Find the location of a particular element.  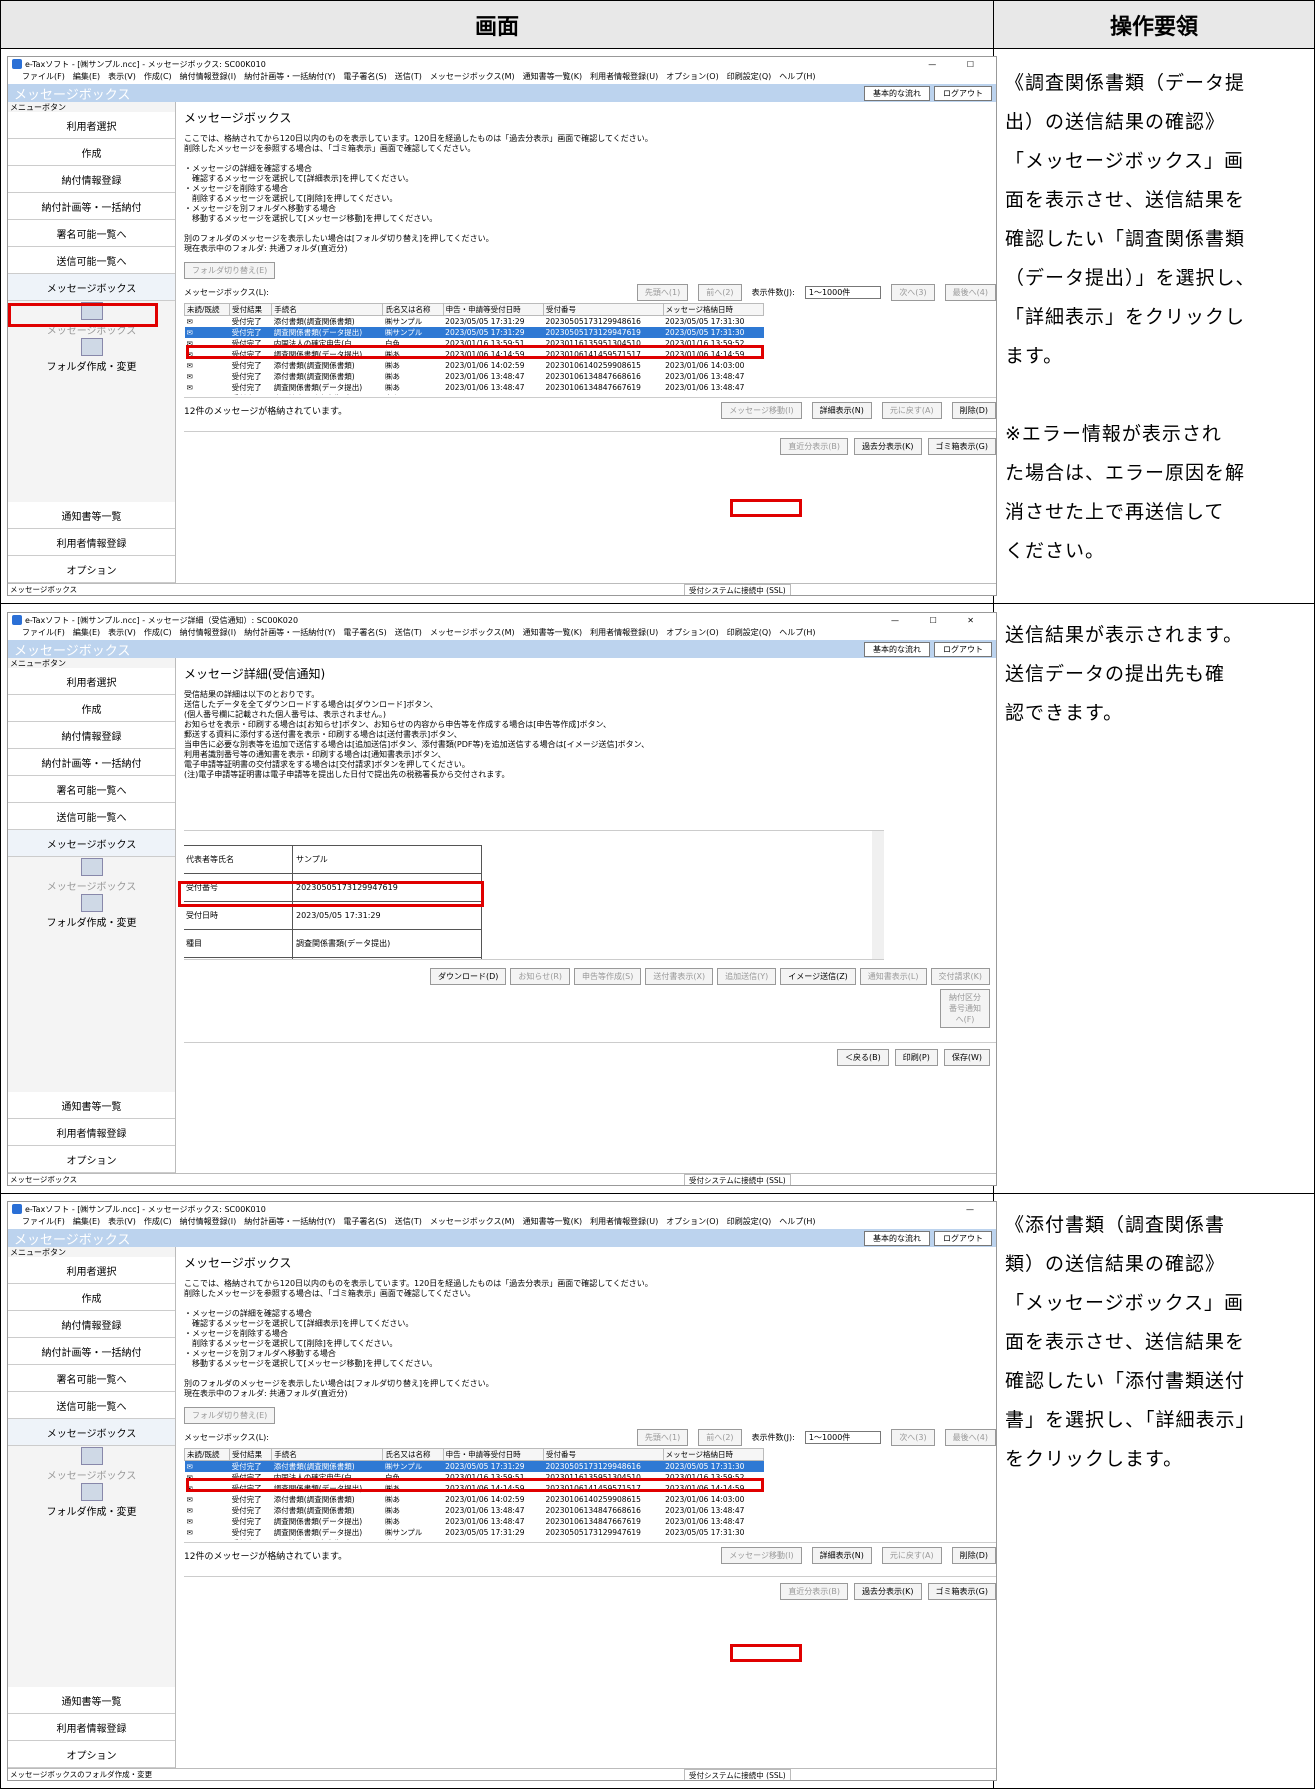

detail-action-button: 通知書表示(L) is located at coordinates (893, 976).